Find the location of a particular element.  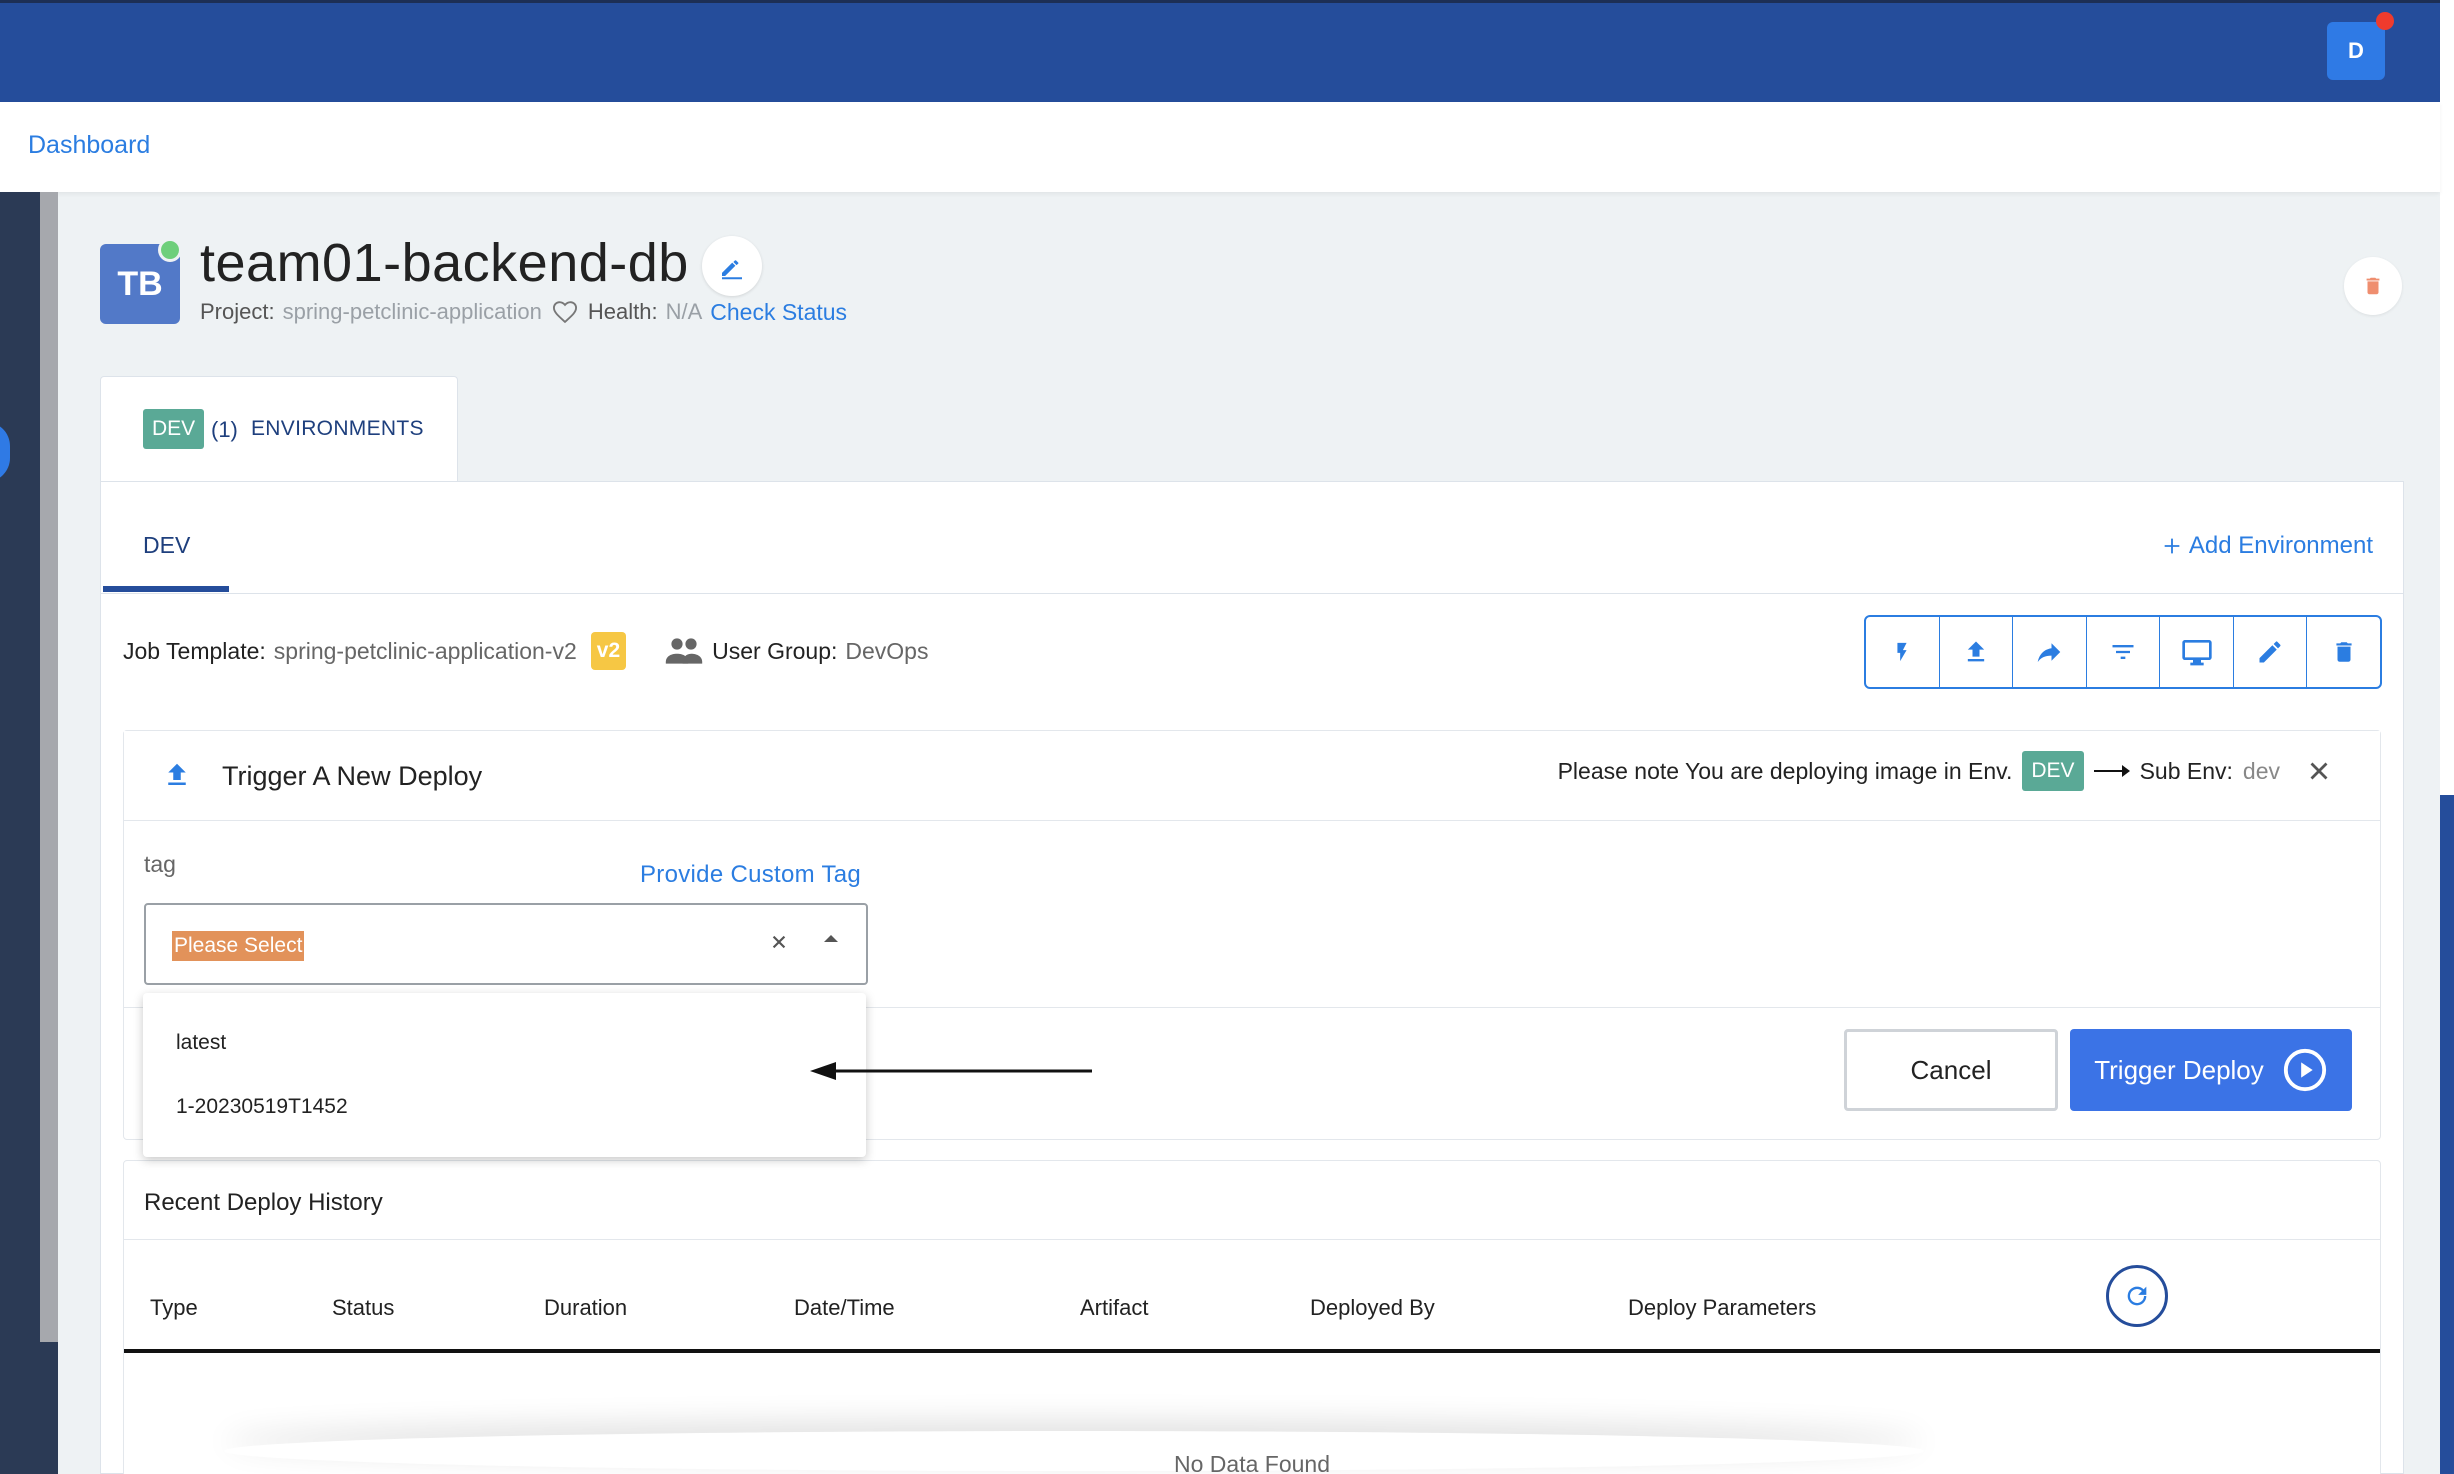

close-icon is located at coordinates (2319, 771).